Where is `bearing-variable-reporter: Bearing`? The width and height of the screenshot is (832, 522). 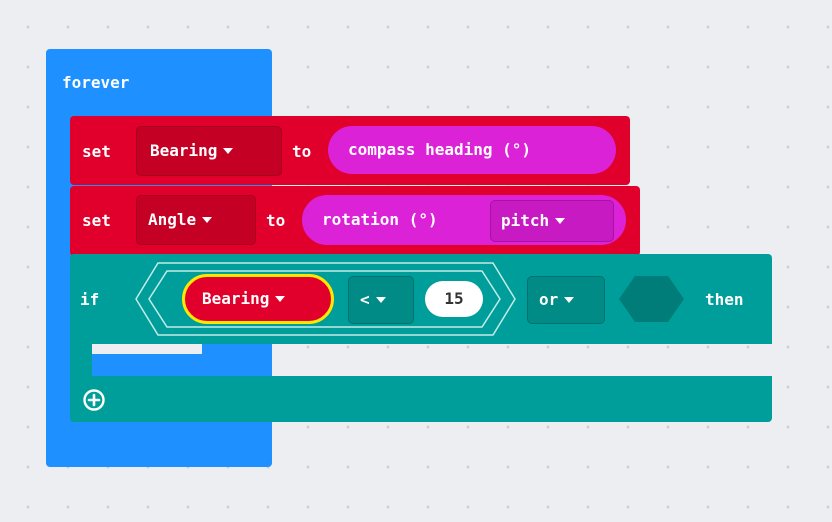
bearing-variable-reporter: Bearing is located at coordinates (258, 299).